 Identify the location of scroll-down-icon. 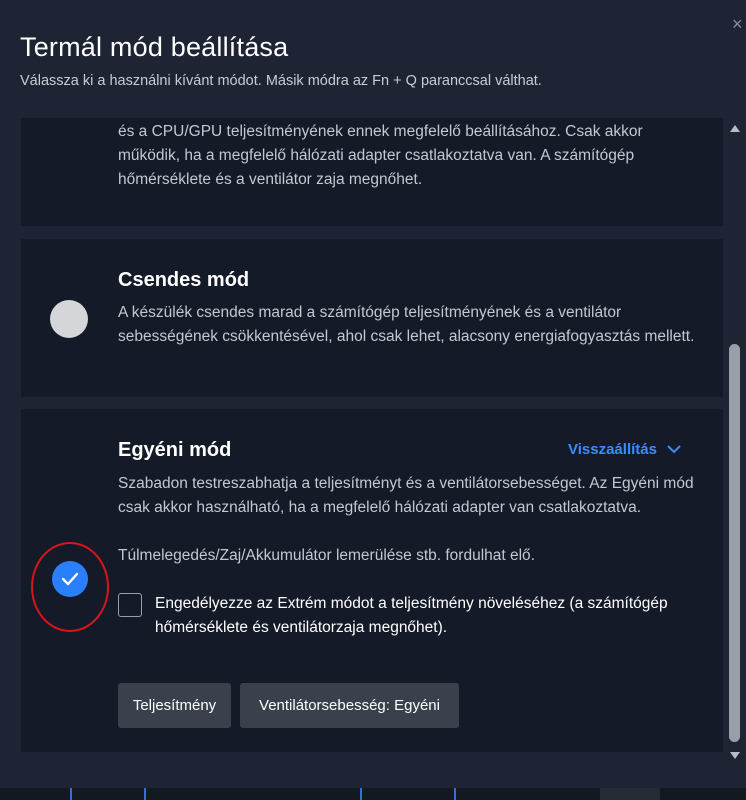
(735, 755).